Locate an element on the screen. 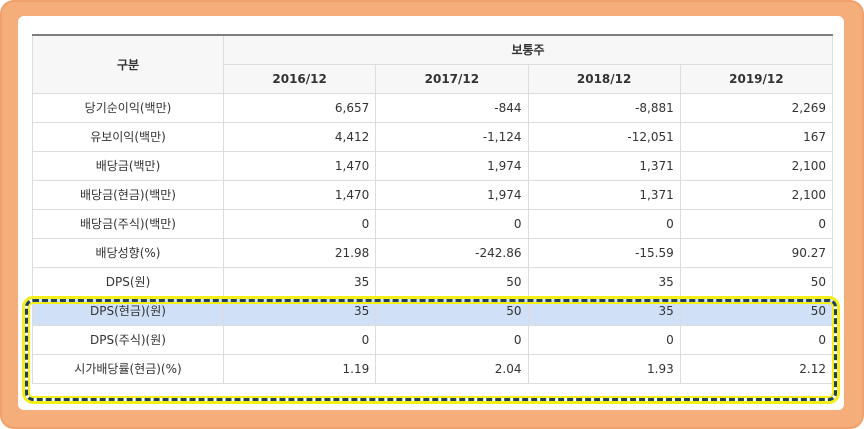  year-header: 2017/12 is located at coordinates (452, 78).